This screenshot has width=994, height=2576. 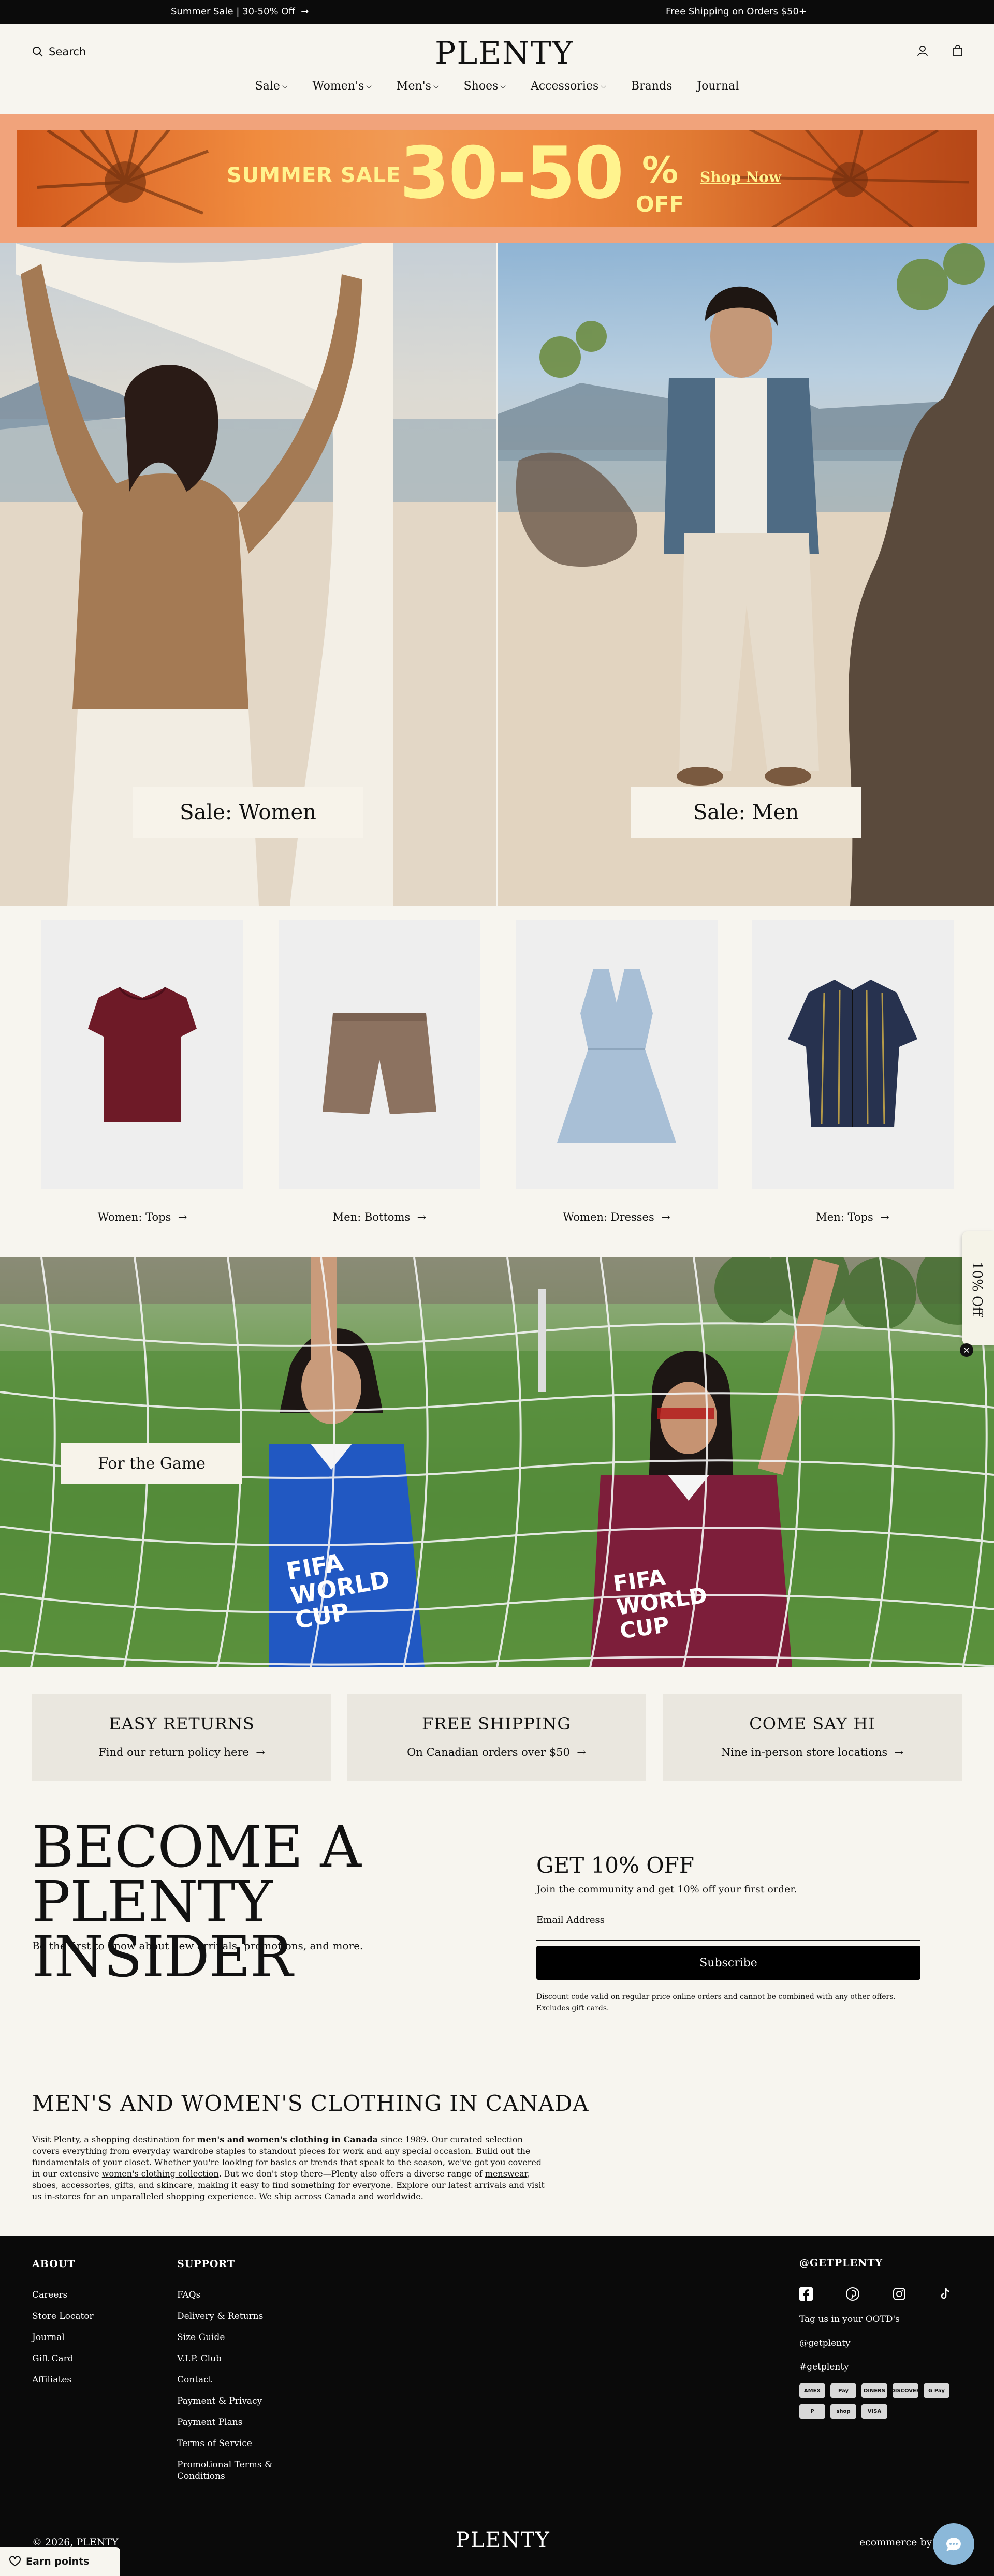 What do you see at coordinates (875, 2343) in the screenshot?
I see `instagram-handle: @getplenty` at bounding box center [875, 2343].